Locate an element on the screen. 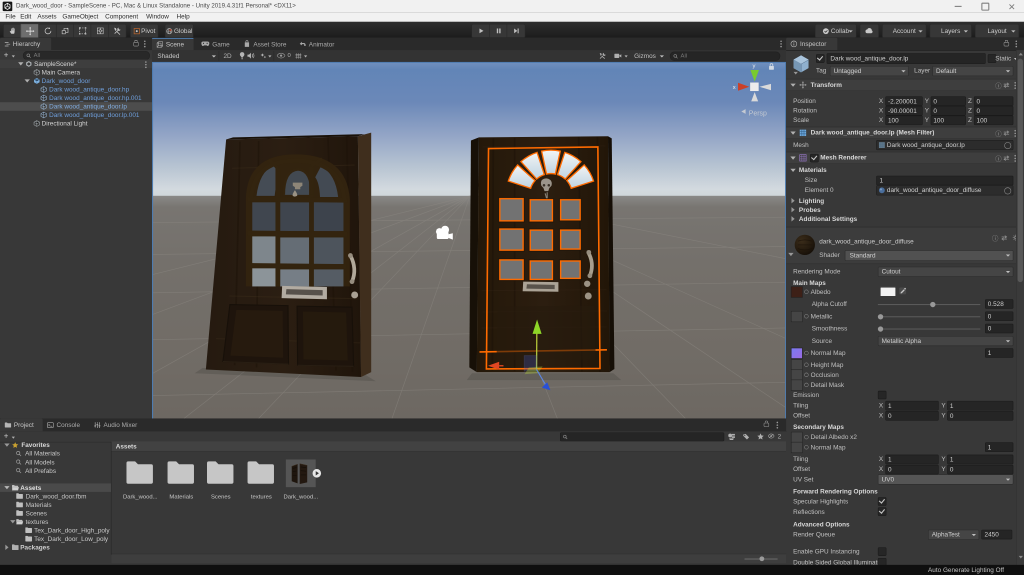 This screenshot has height=575, width=1024. svg-text: y is located at coordinates (754, 67).